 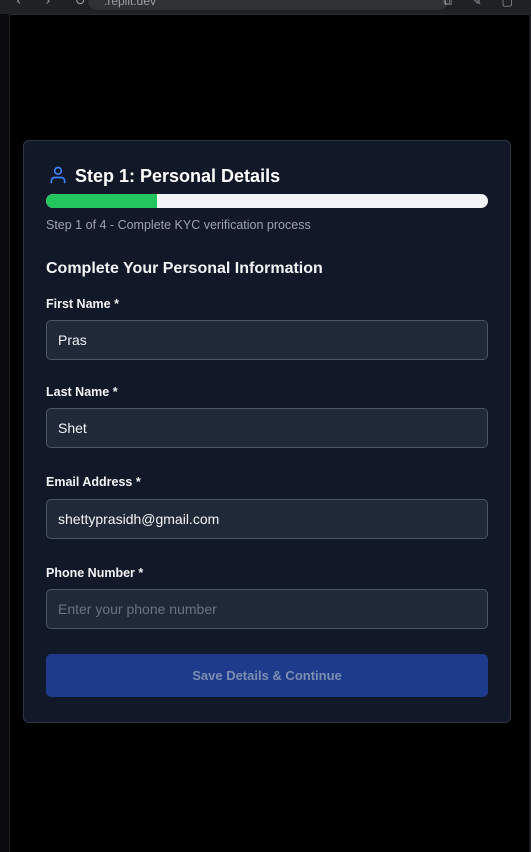 I want to click on progress-bar, so click(x=267, y=201).